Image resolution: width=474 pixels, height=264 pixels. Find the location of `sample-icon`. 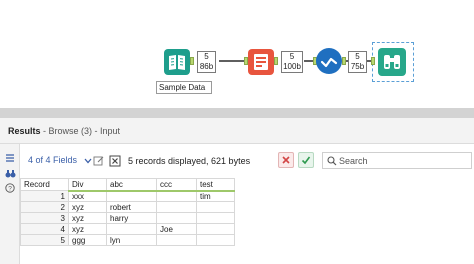

sample-icon is located at coordinates (261, 62).